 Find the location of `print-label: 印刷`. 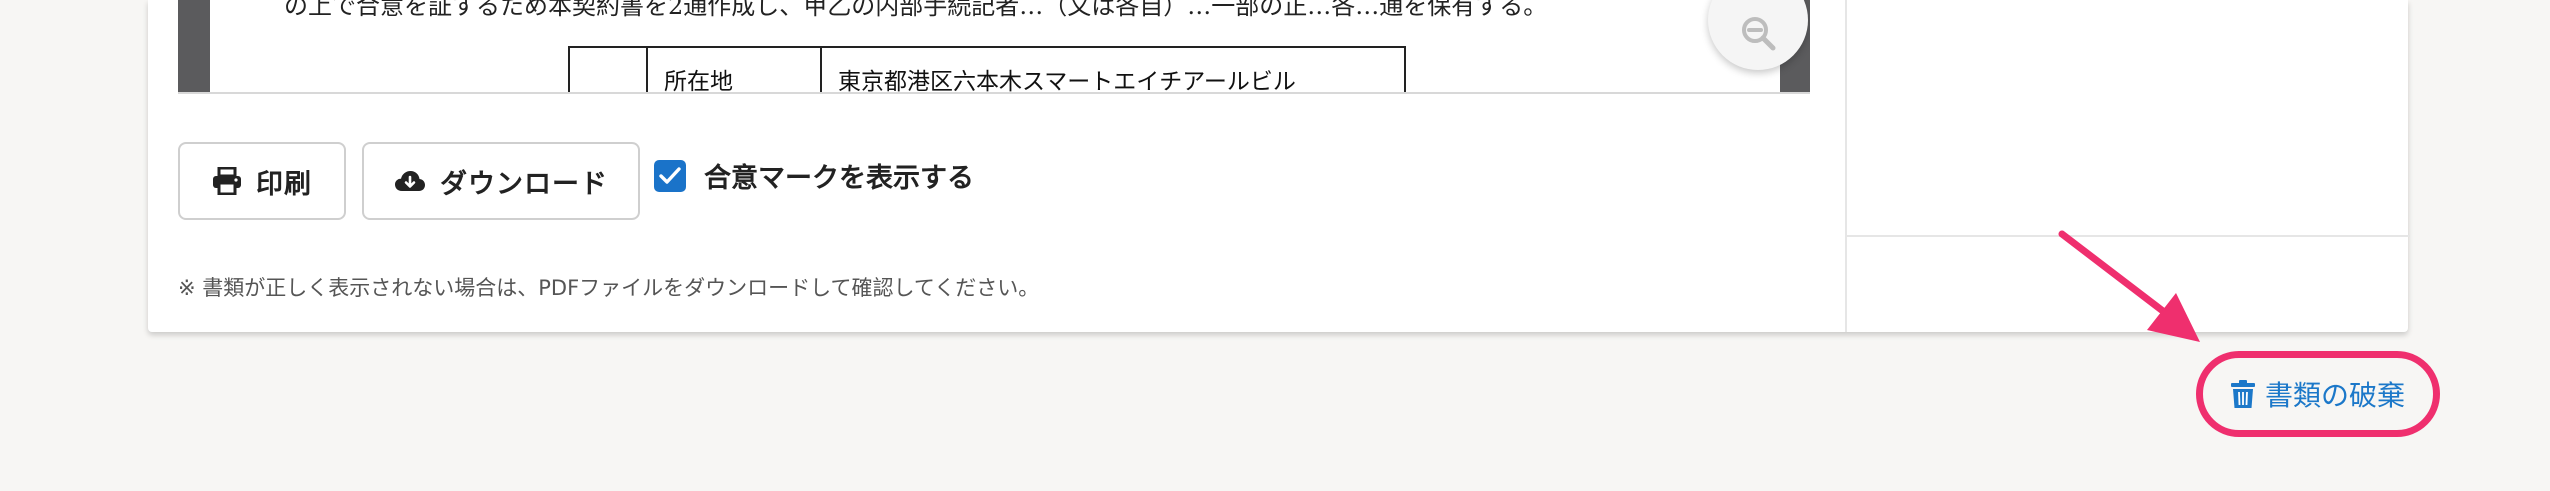

print-label: 印刷 is located at coordinates (284, 184).